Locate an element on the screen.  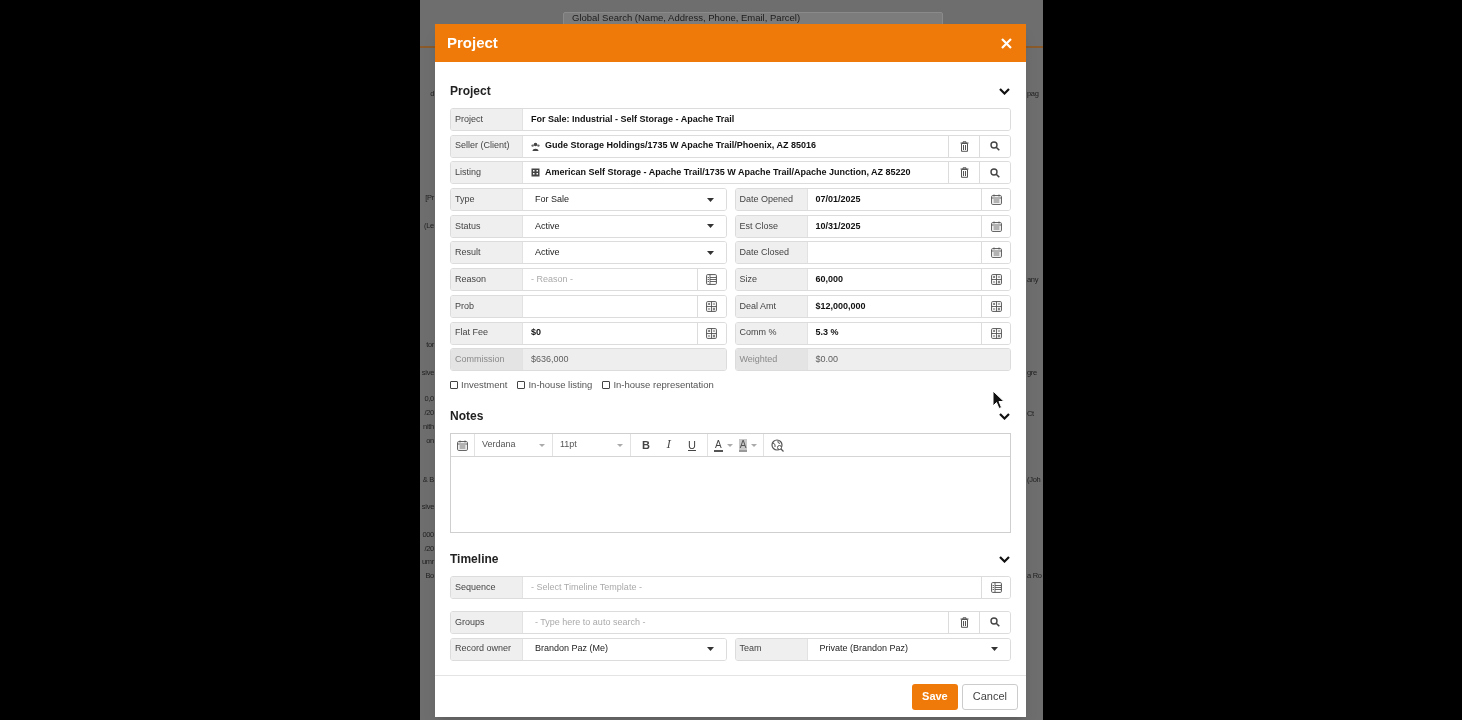
italic-button: I is located at coordinates (669, 445).